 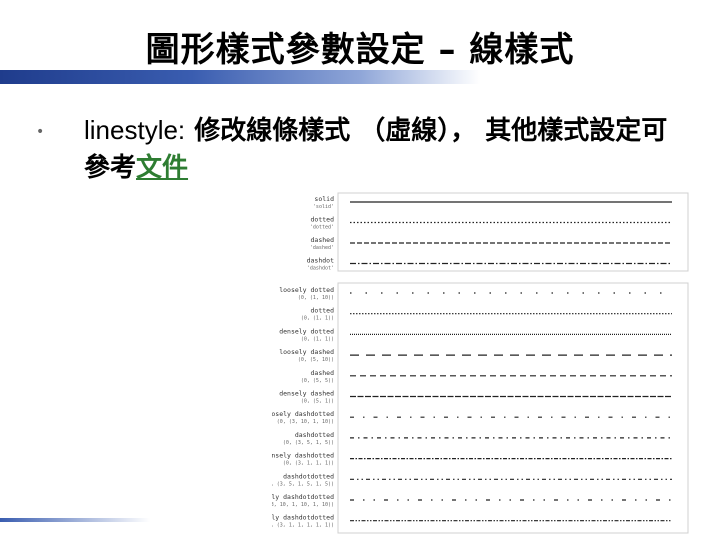 What do you see at coordinates (303, 456) in the screenshot?
I see `param-style-label-densely-dashdotted: densely dashdotted` at bounding box center [303, 456].